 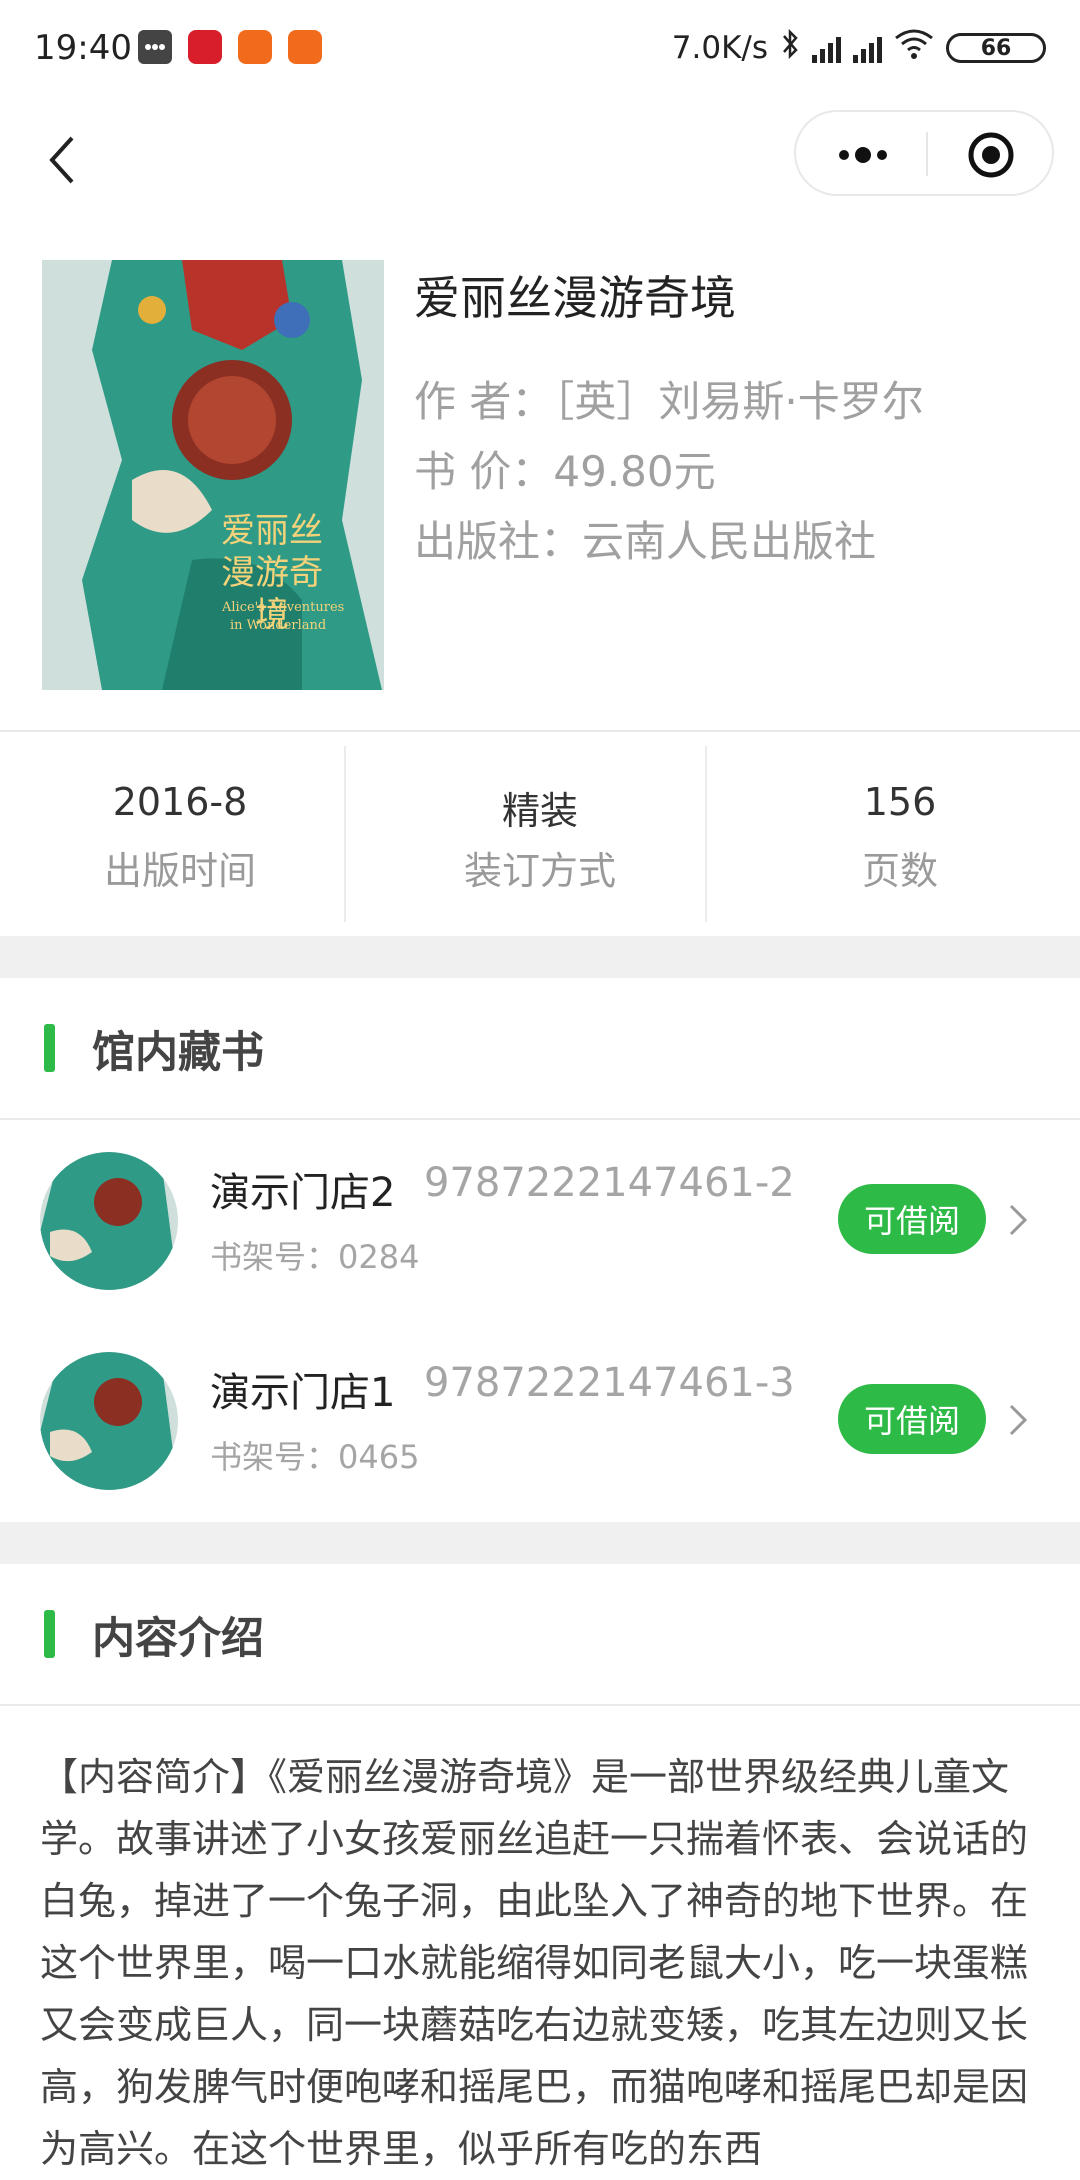 What do you see at coordinates (213, 475) in the screenshot?
I see `book-cover: 爱丽丝漫游奇境 Alice's Adventures in Wonderland` at bounding box center [213, 475].